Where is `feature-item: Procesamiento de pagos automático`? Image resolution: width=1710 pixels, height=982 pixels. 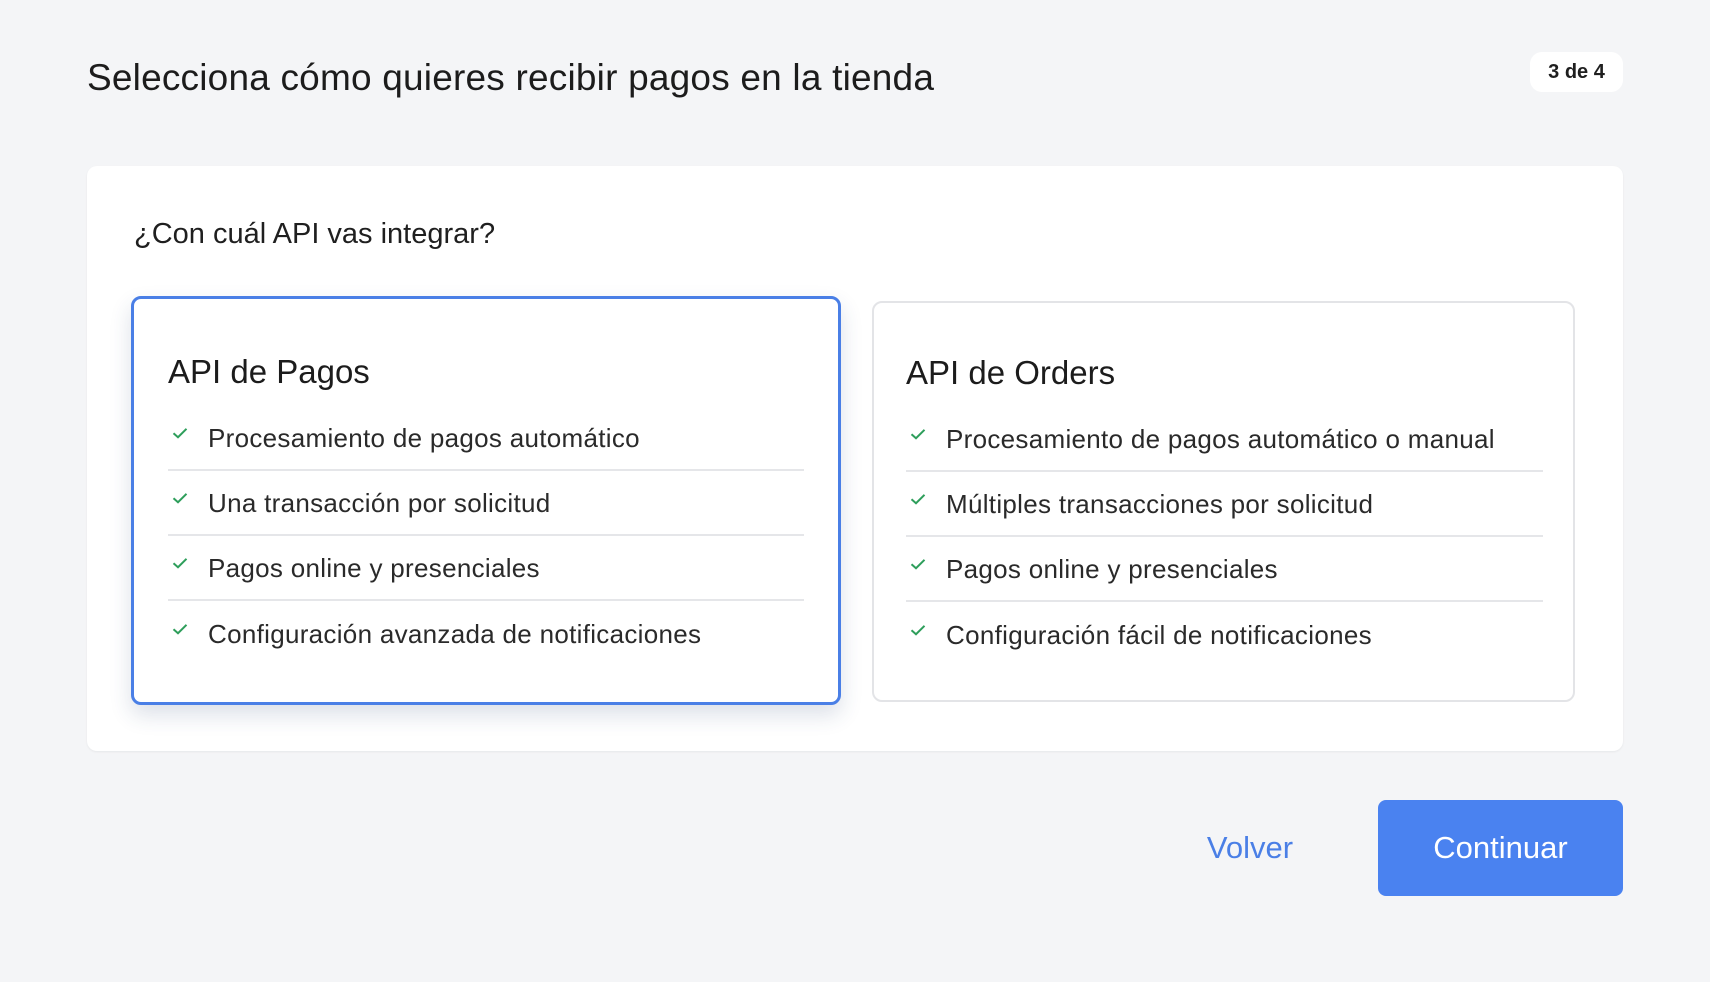 feature-item: Procesamiento de pagos automático is located at coordinates (486, 438).